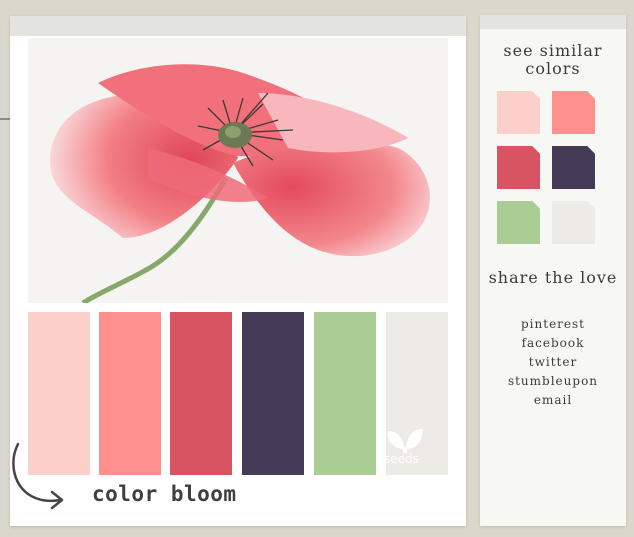 The width and height of the screenshot is (634, 537). I want to click on share-link-facebook: facebook, so click(553, 343).